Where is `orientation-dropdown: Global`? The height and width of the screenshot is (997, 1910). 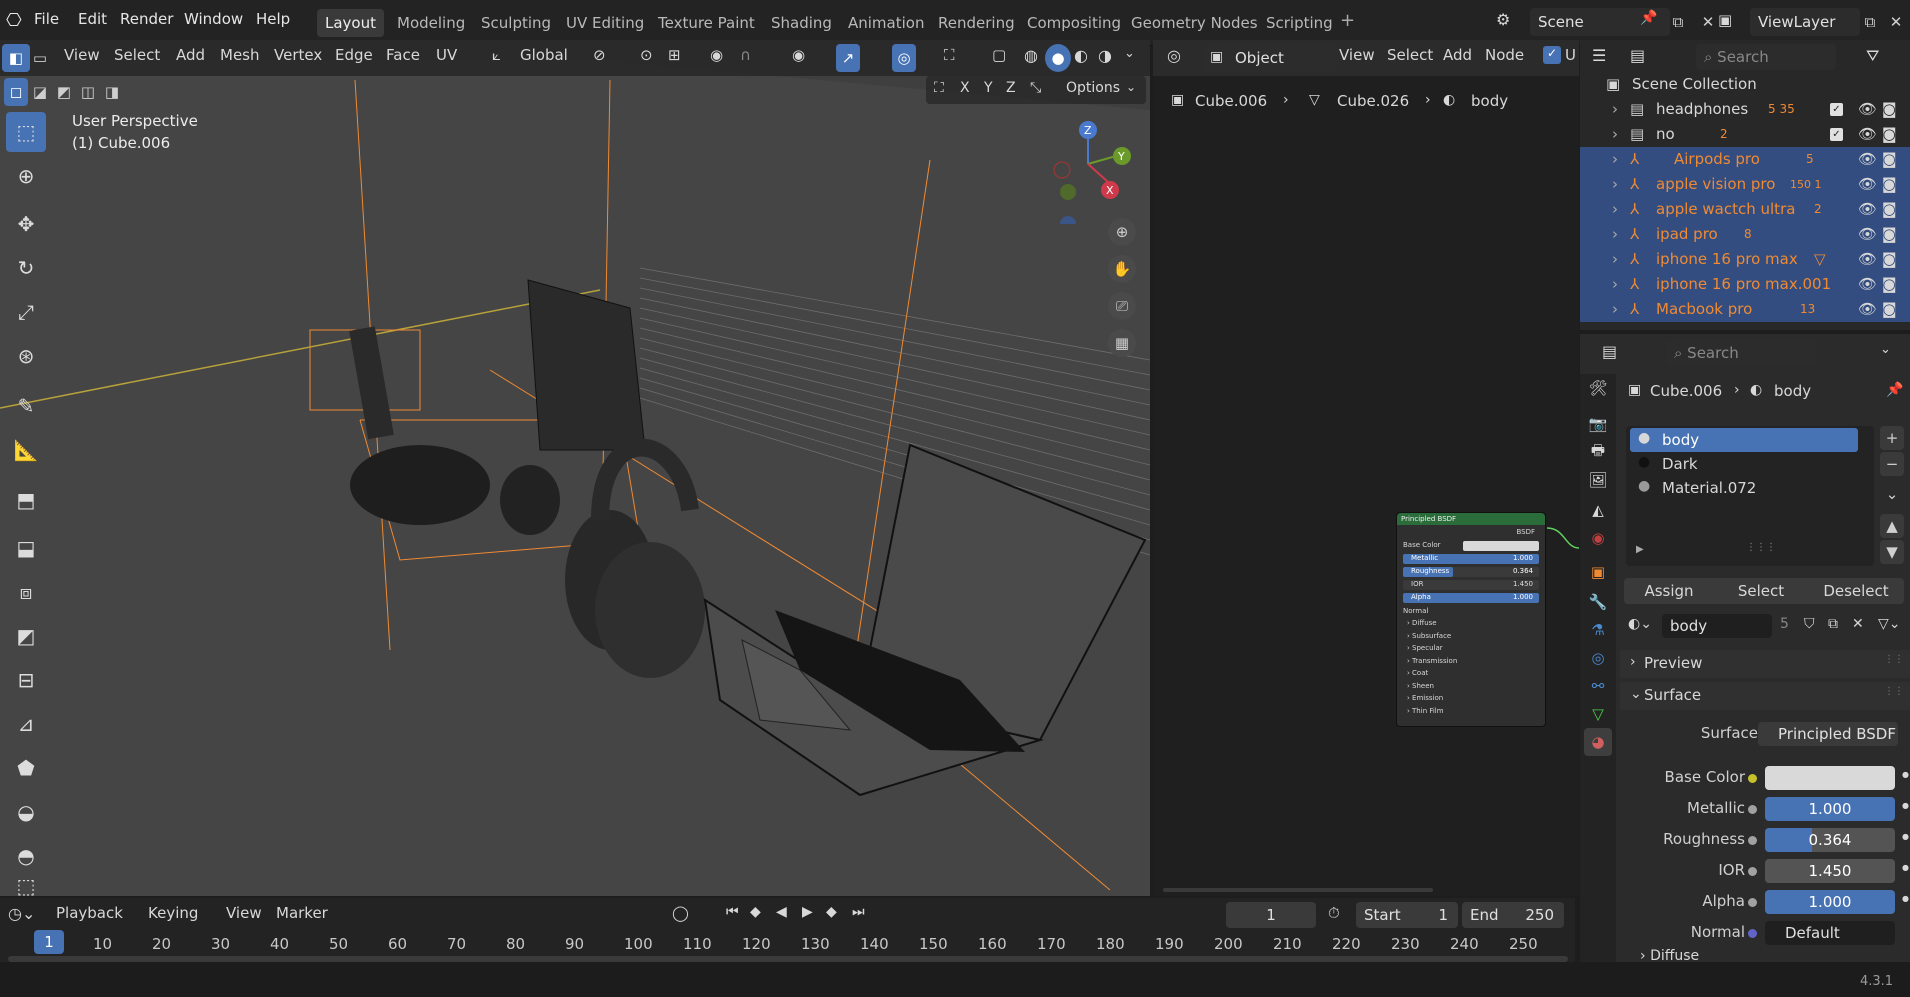
orientation-dropdown: Global is located at coordinates (544, 55).